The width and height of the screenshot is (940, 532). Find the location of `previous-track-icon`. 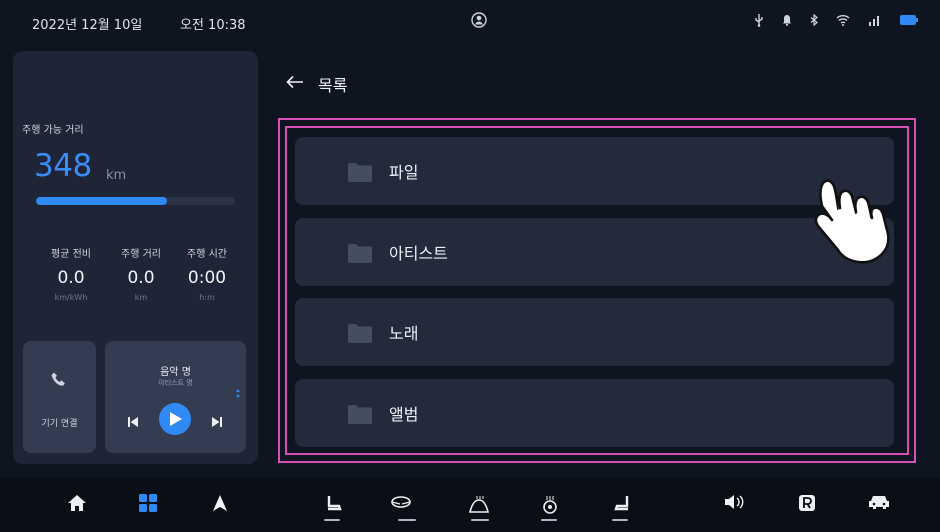

previous-track-icon is located at coordinates (133, 422).